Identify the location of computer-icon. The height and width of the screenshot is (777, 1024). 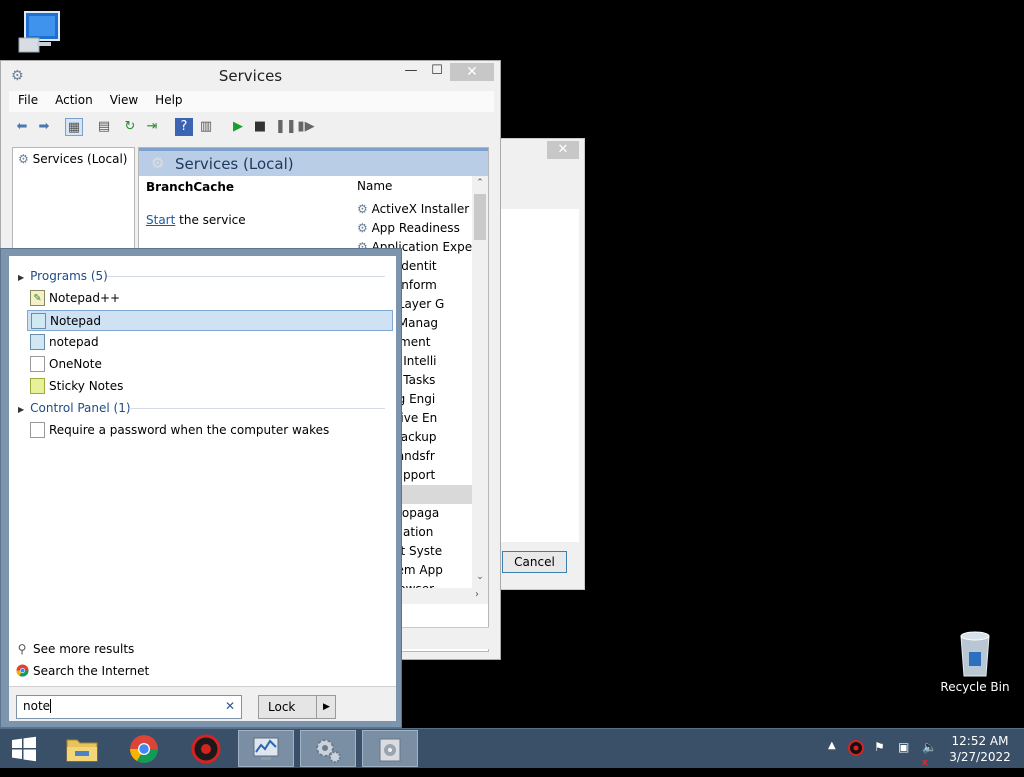
(39, 32).